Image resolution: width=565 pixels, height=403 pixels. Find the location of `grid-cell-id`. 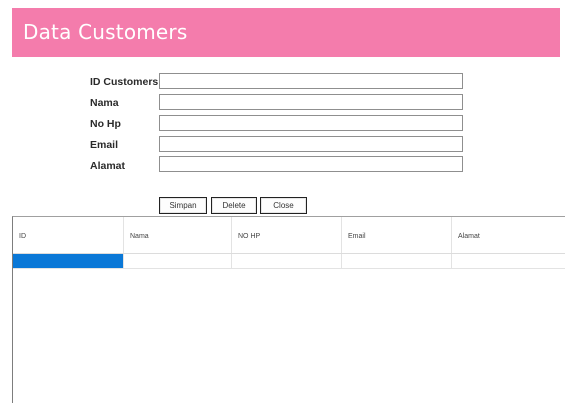

grid-cell-id is located at coordinates (68, 261).